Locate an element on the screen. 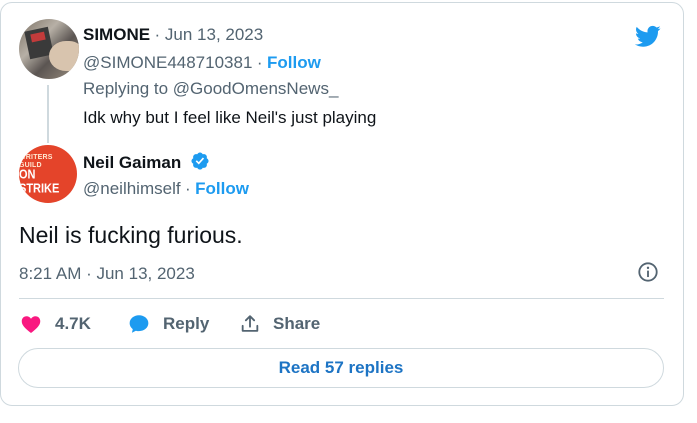 This screenshot has width=697, height=423. read-replies-button: Read 57 replies is located at coordinates (341, 368).